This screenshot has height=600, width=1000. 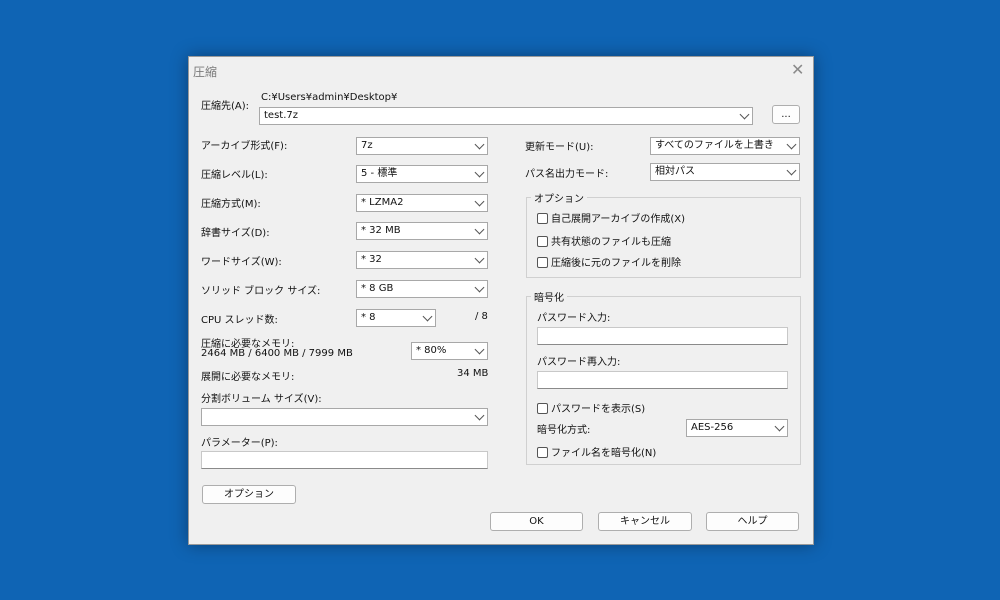 I want to click on password-input, so click(x=662, y=336).